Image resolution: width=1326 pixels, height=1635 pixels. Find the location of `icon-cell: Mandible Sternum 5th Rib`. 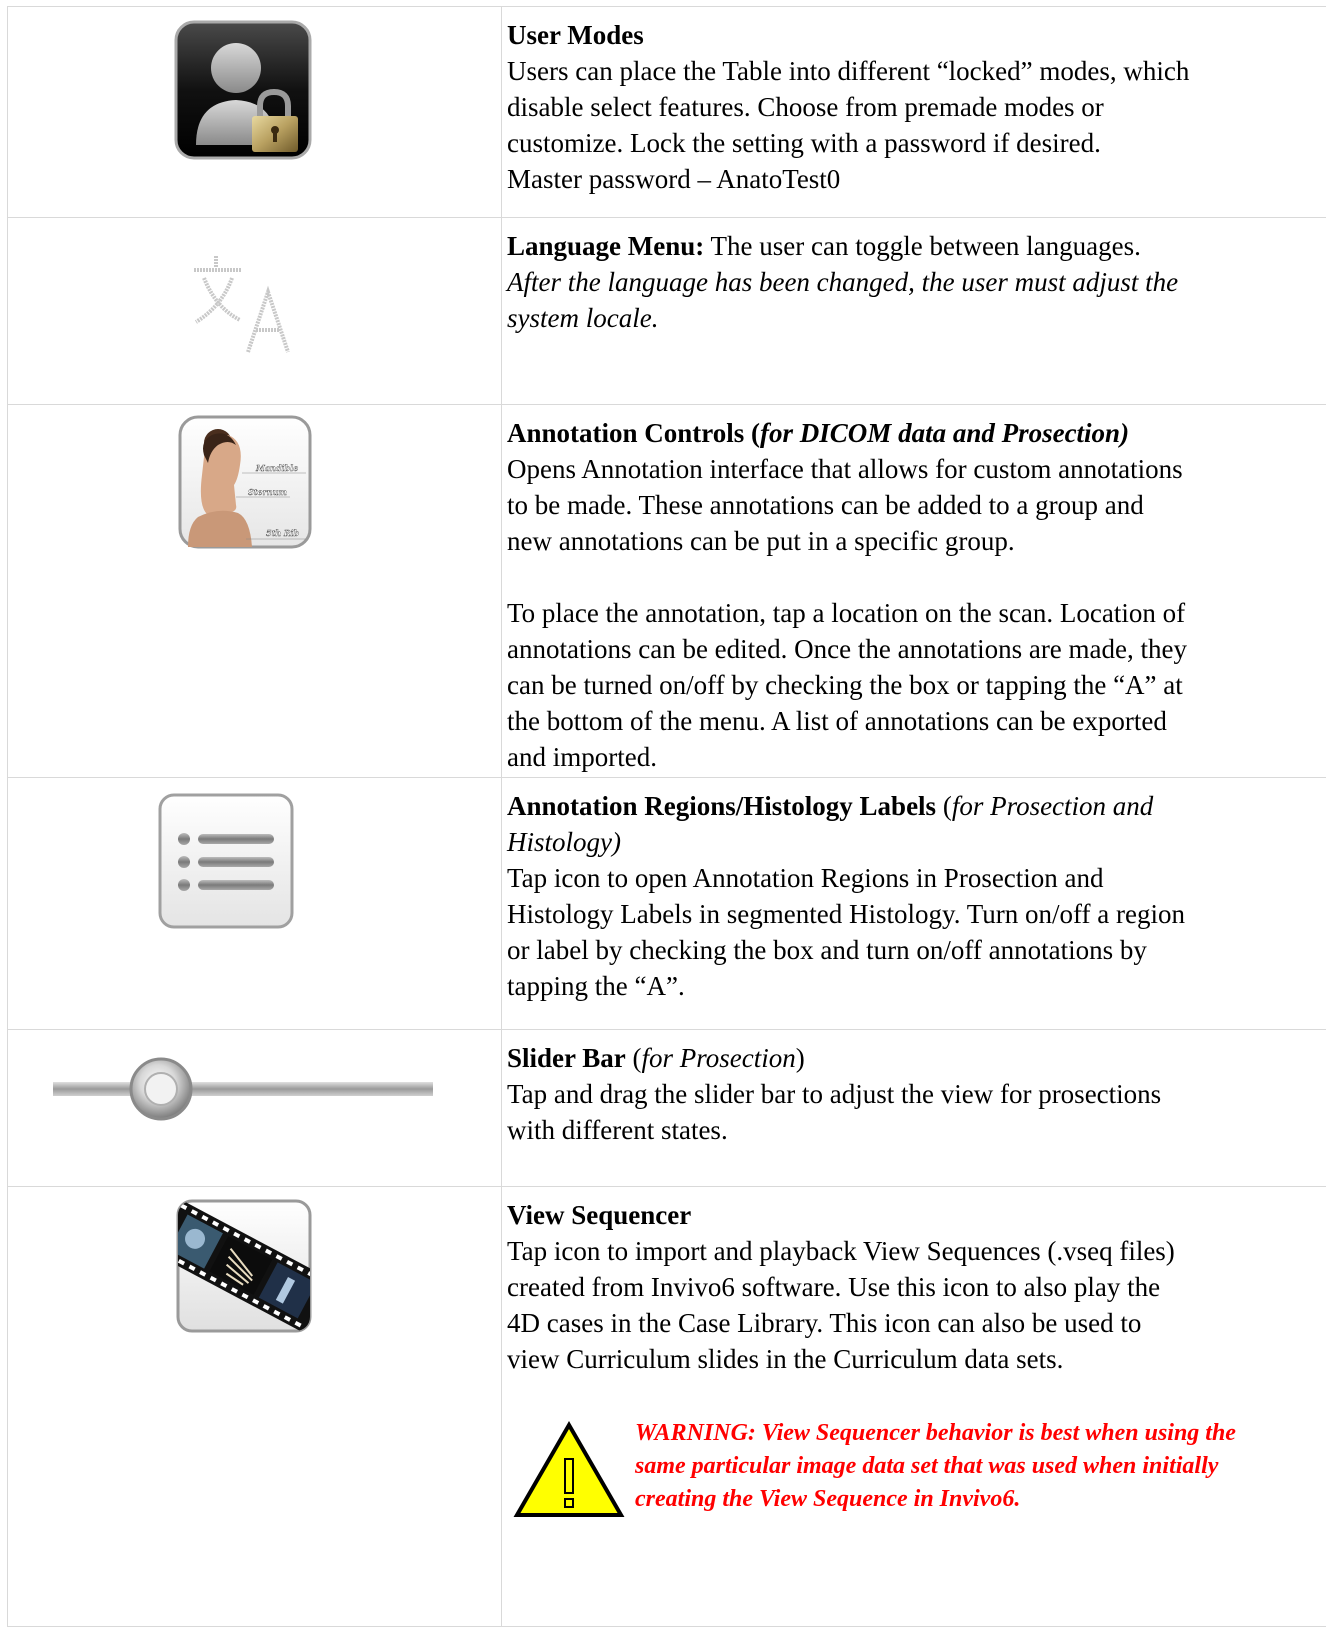

icon-cell: Mandible Sternum 5th Rib is located at coordinates (254, 591).